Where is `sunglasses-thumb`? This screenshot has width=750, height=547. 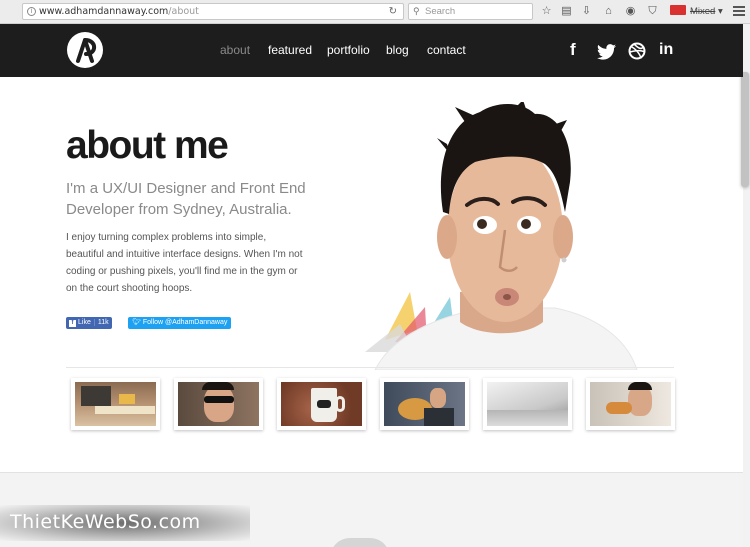
sunglasses-thumb is located at coordinates (218, 404).